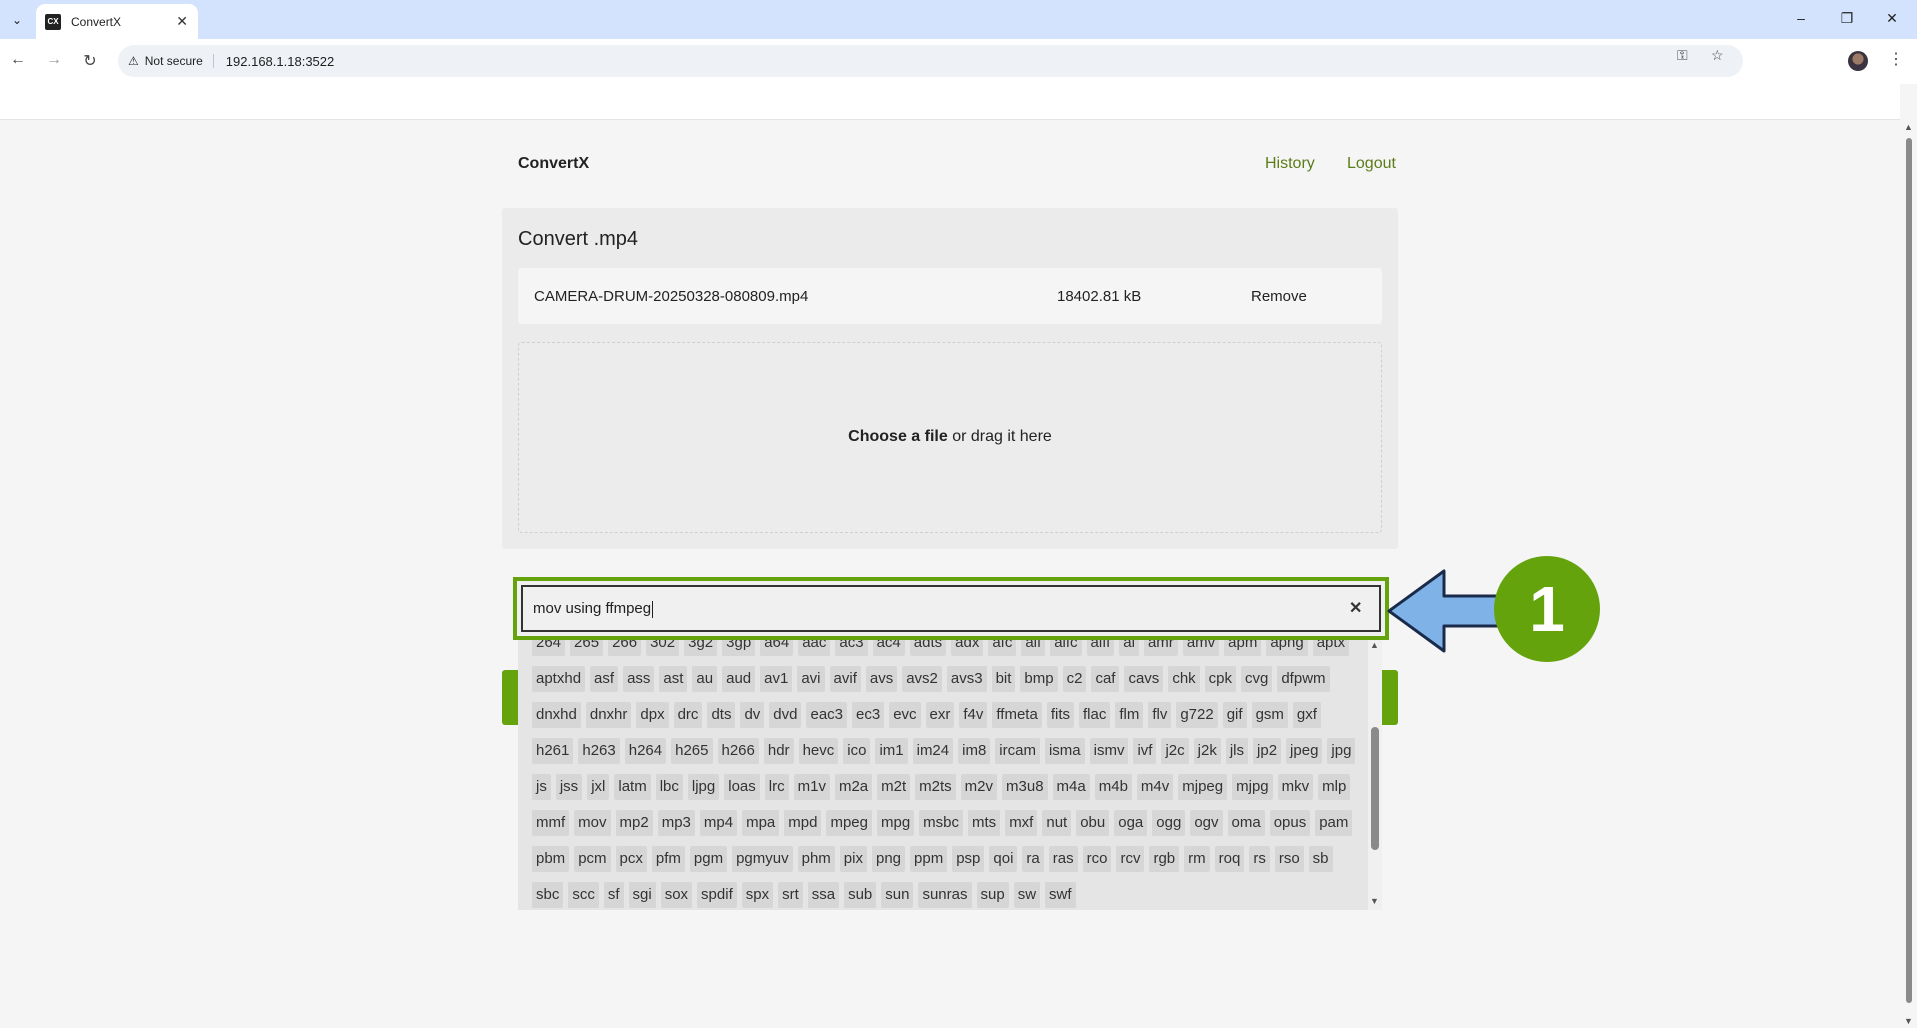 Image resolution: width=1917 pixels, height=1028 pixels. Describe the element at coordinates (1164, 859) in the screenshot. I see `format-option-rgb: rgb` at that location.